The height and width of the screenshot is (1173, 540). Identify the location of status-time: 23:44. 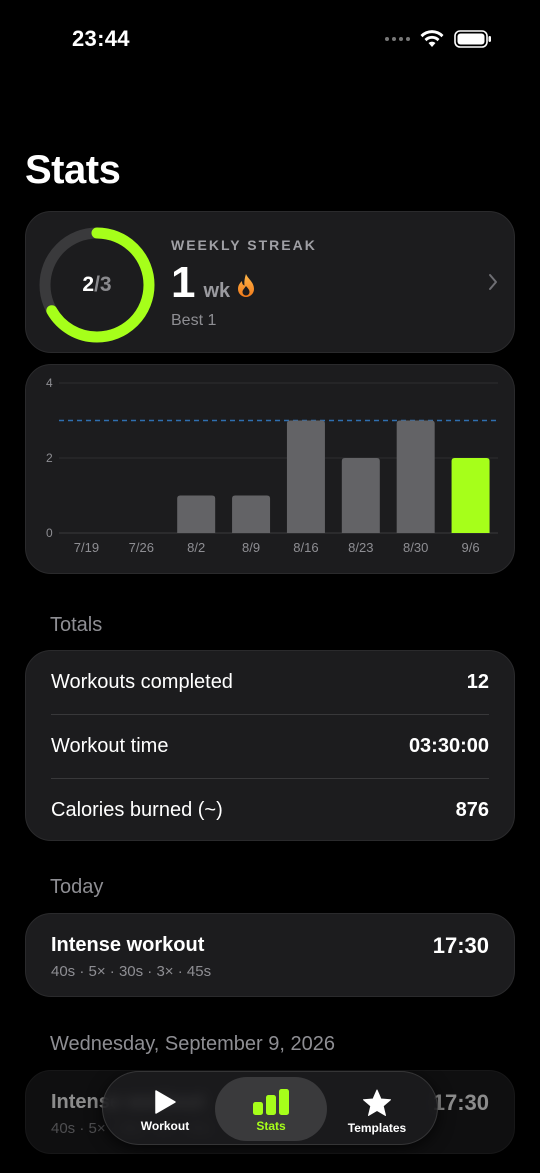
(101, 38).